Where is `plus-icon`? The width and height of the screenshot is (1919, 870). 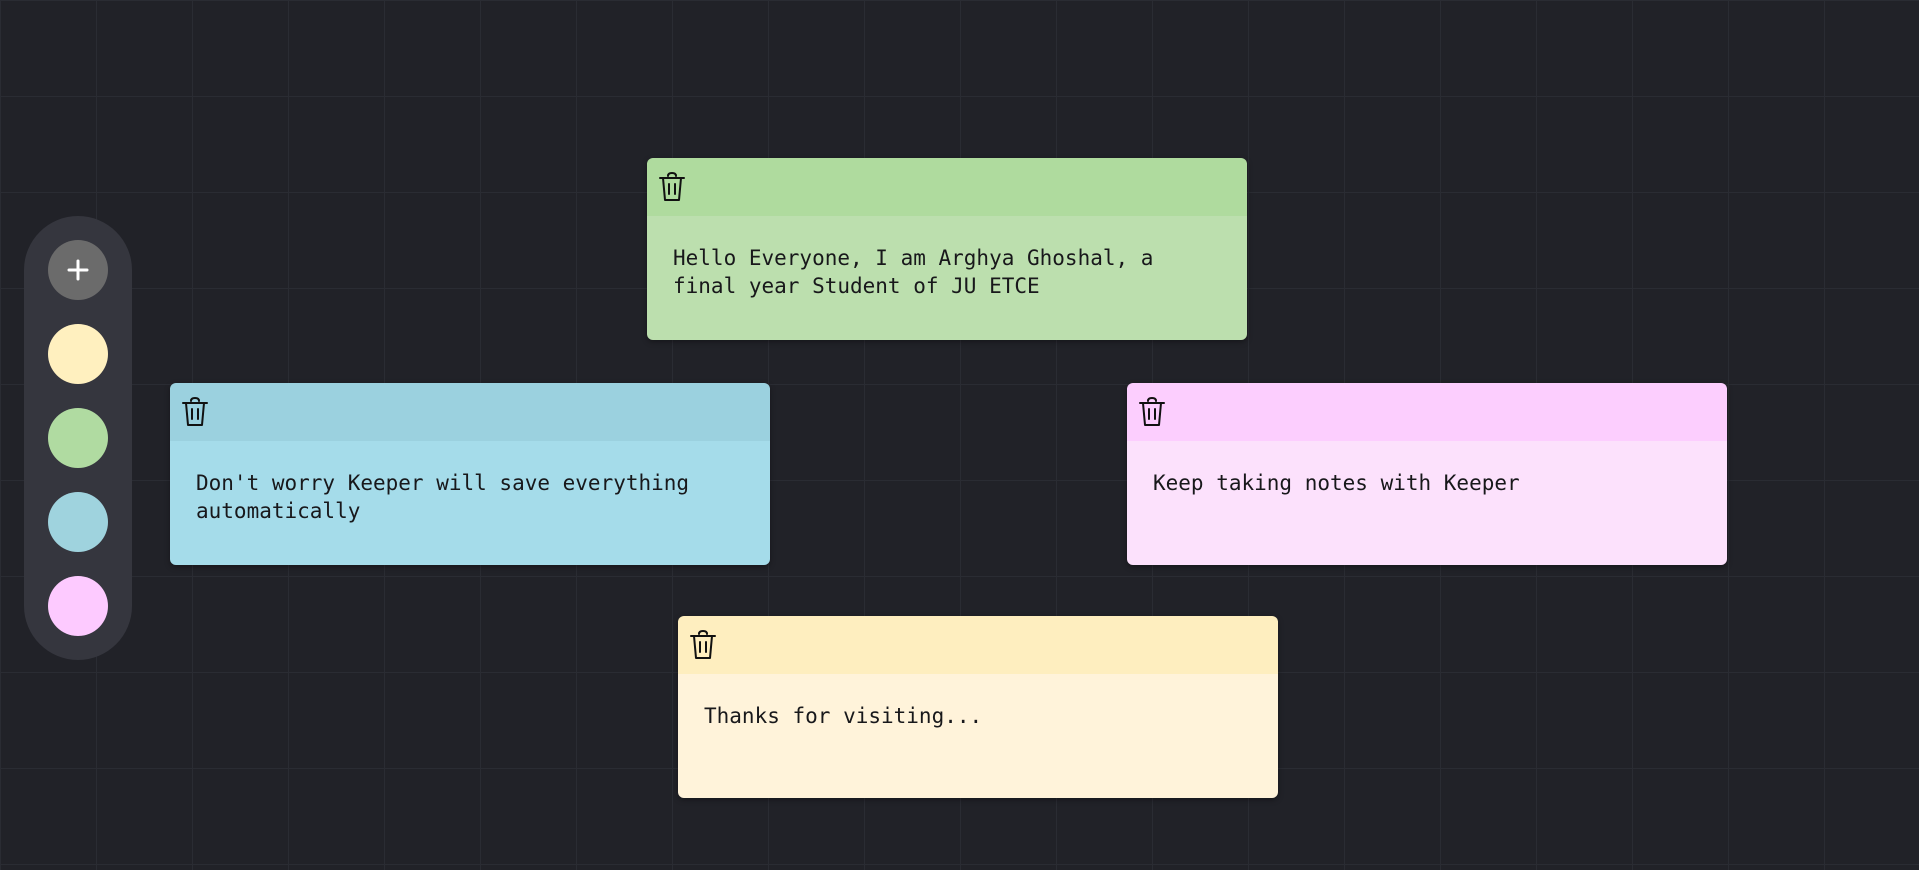
plus-icon is located at coordinates (78, 270).